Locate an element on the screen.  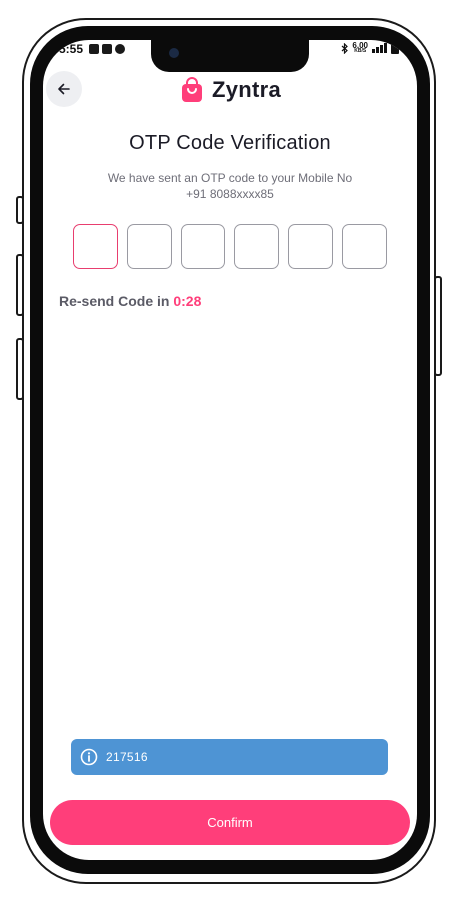
camera-notch is located at coordinates (230, 56).